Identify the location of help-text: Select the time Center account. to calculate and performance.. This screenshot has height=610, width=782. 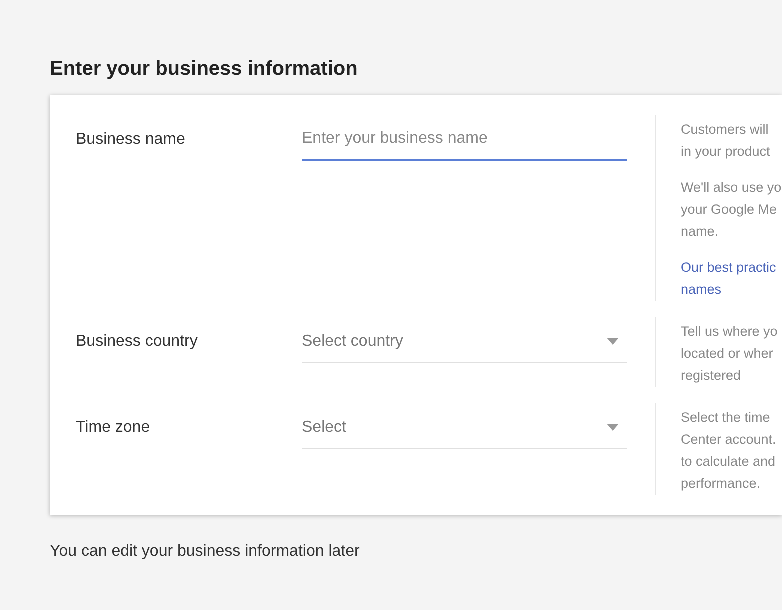
(729, 451).